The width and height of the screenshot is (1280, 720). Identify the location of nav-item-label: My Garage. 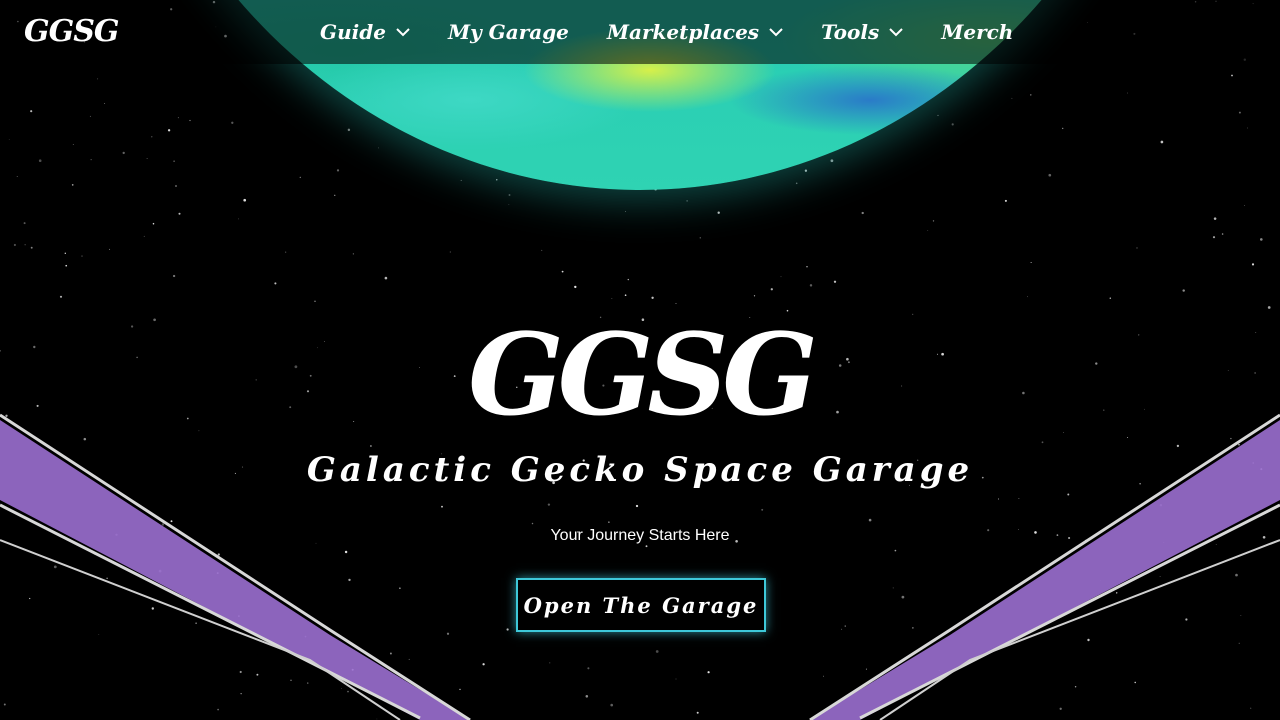
(508, 32).